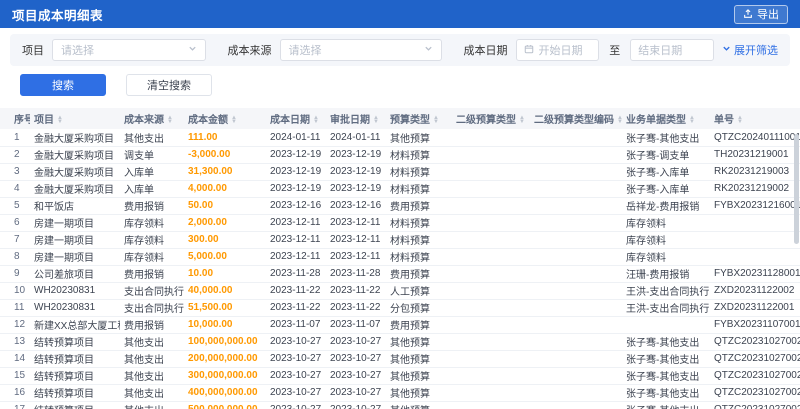 This screenshot has height=409, width=800. I want to click on table-cell: 房建一期项目, so click(75, 240).